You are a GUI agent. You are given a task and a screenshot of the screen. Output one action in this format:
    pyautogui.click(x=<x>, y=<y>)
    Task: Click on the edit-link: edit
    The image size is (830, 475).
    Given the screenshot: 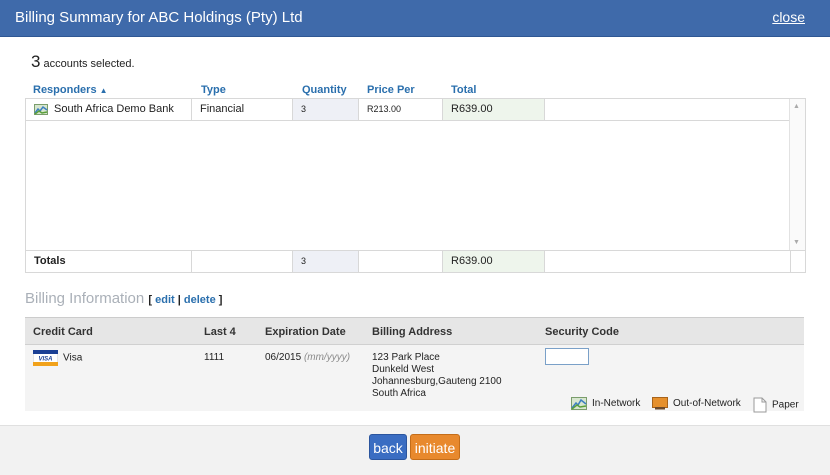 What is the action you would take?
    pyautogui.click(x=165, y=300)
    